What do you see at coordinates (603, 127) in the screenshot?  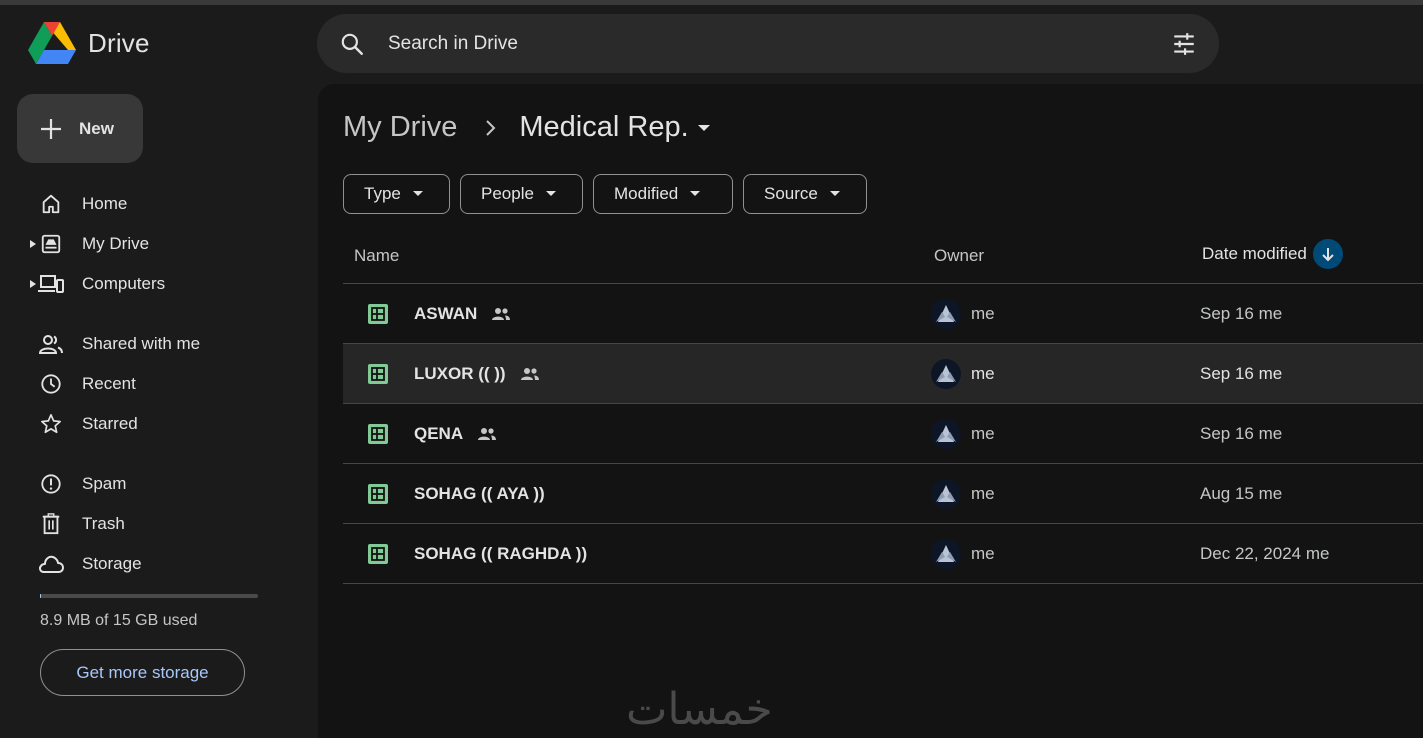 I see `breadcrumb-current-folder: Medical Rep.` at bounding box center [603, 127].